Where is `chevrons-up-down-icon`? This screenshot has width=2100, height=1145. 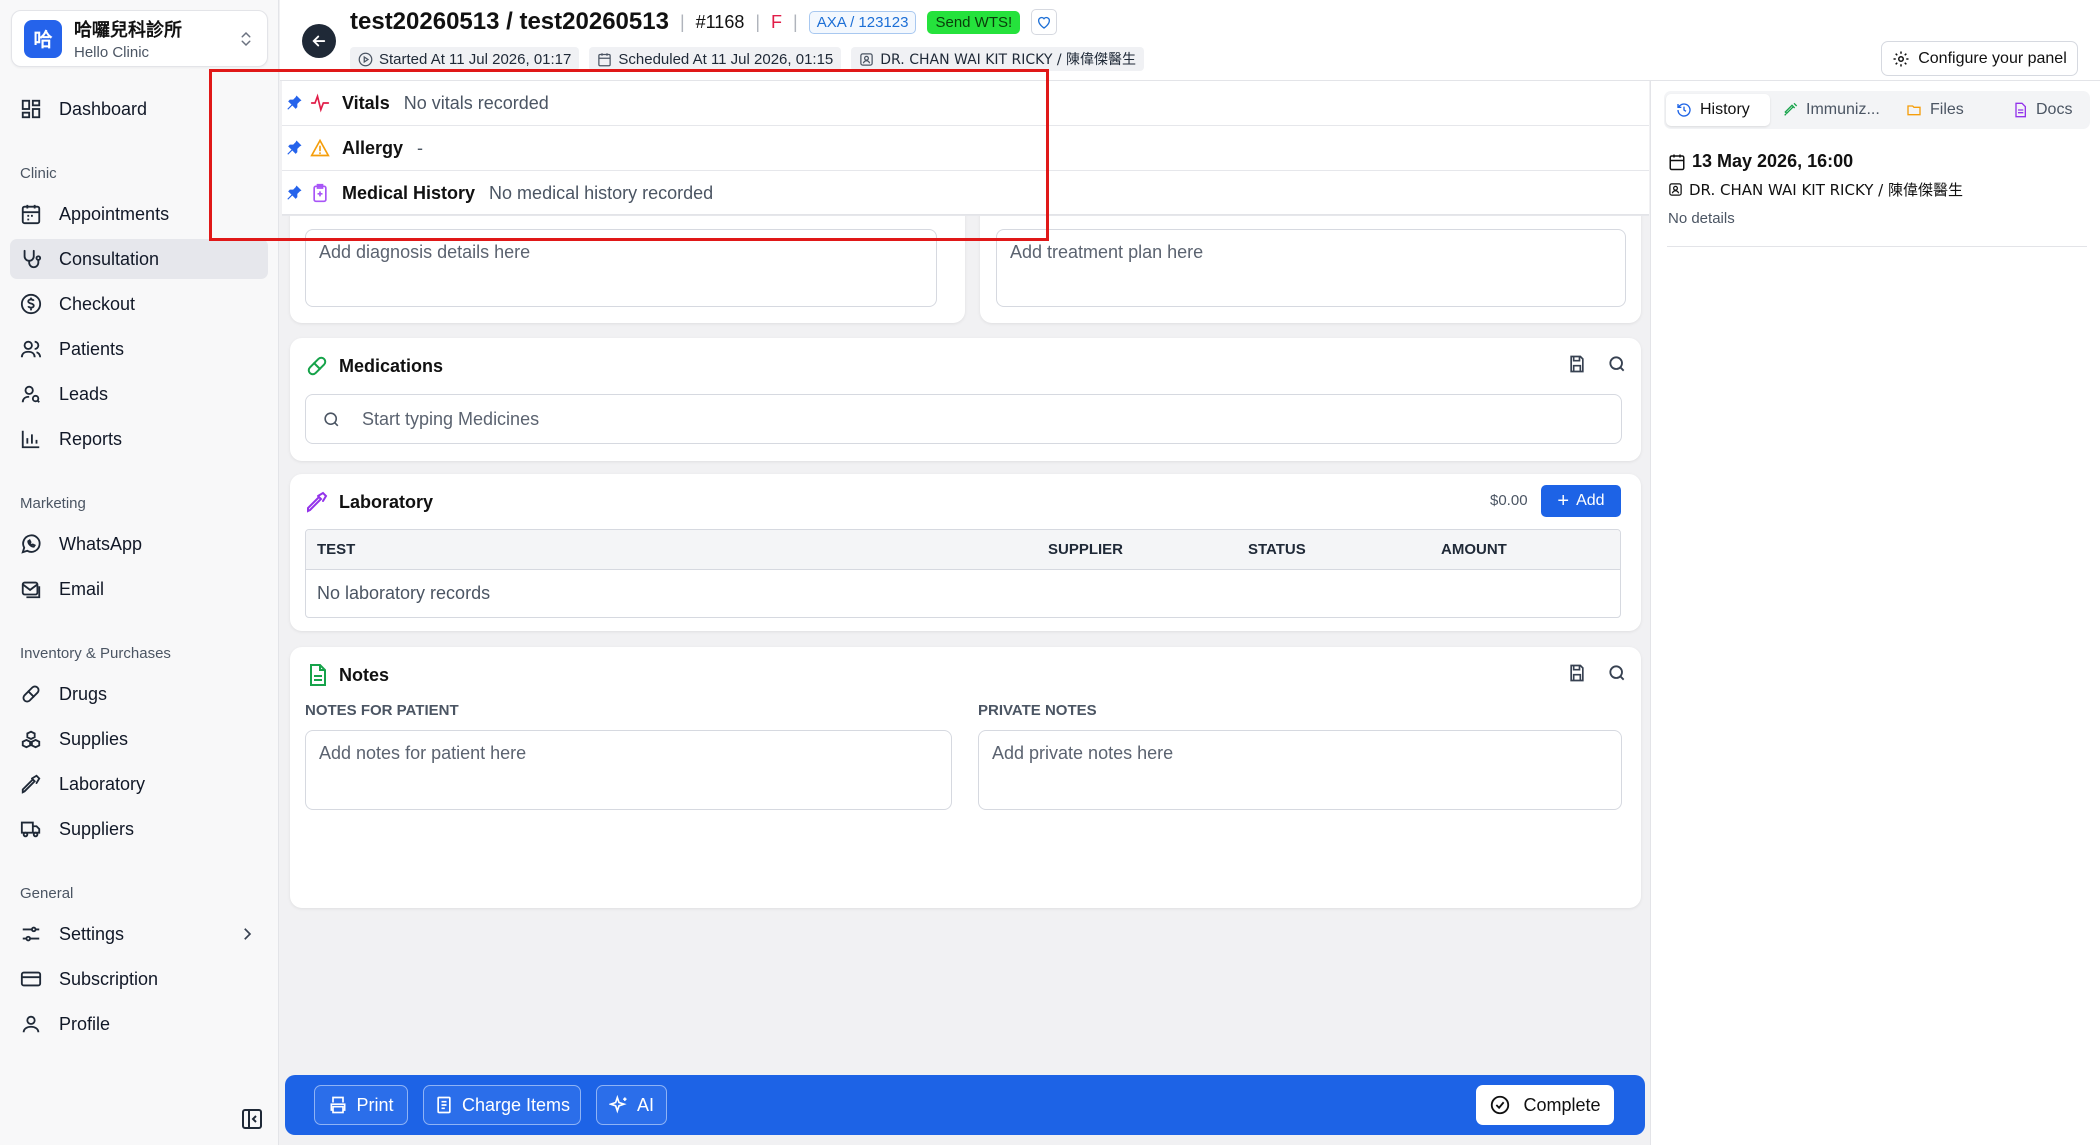 chevrons-up-down-icon is located at coordinates (246, 38).